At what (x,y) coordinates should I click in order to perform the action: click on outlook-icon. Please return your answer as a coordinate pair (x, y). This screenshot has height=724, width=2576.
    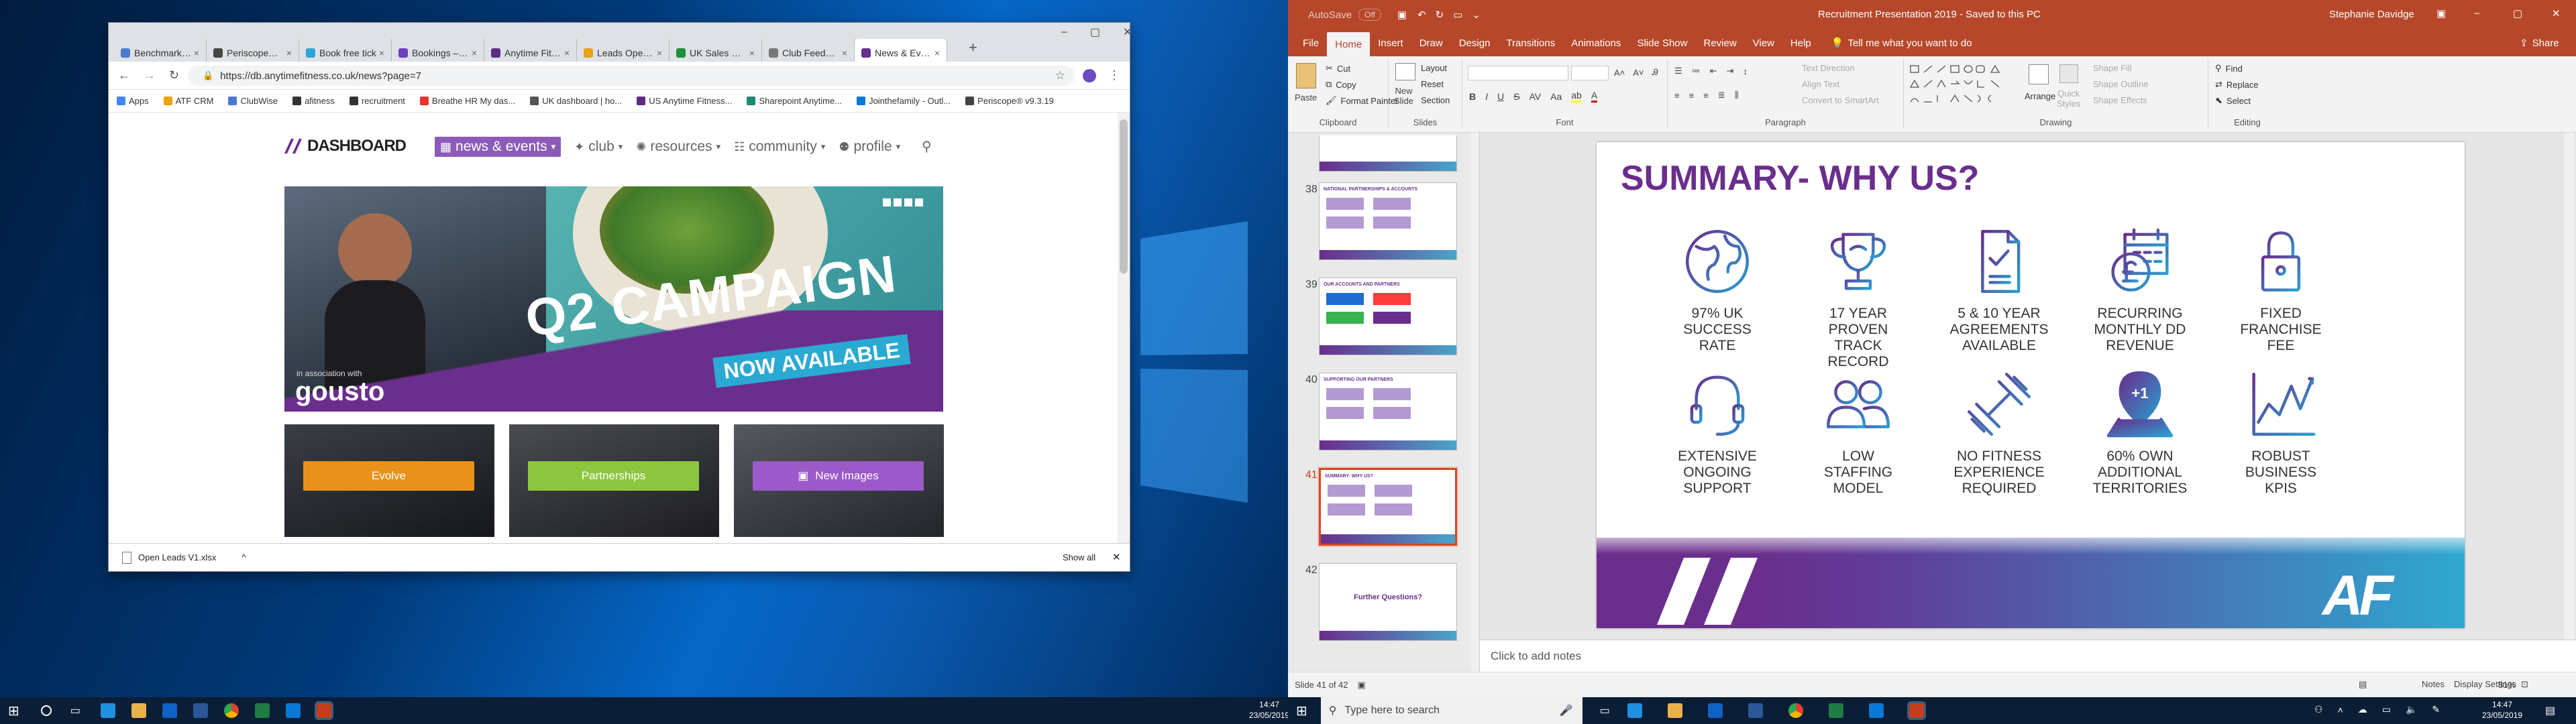
    Looking at the image, I should click on (169, 710).